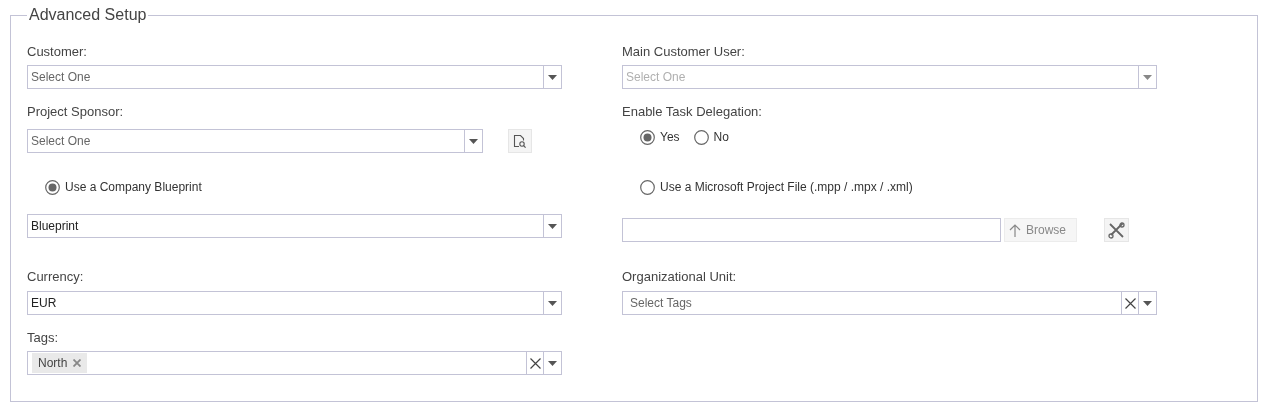  I want to click on tag-chip: North, so click(60, 363).